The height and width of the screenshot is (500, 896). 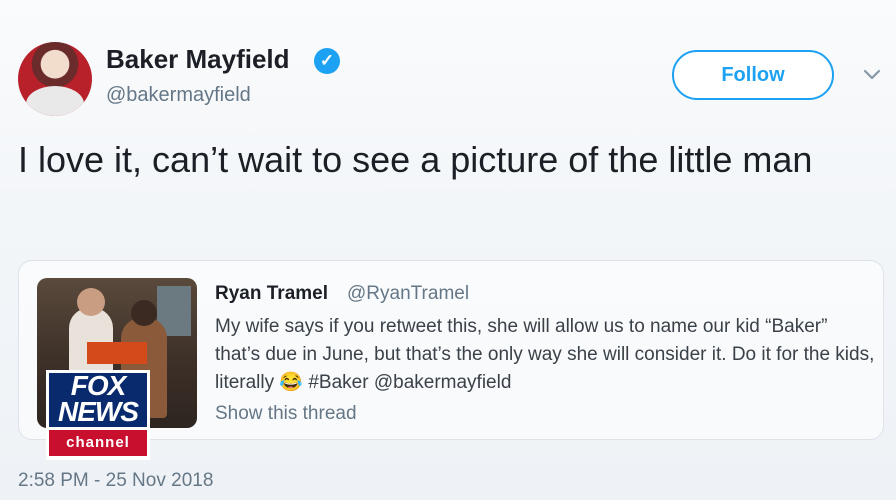 I want to click on tweet-timestamp: 2:58 PM - 25 Nov 2018, so click(x=115, y=481).